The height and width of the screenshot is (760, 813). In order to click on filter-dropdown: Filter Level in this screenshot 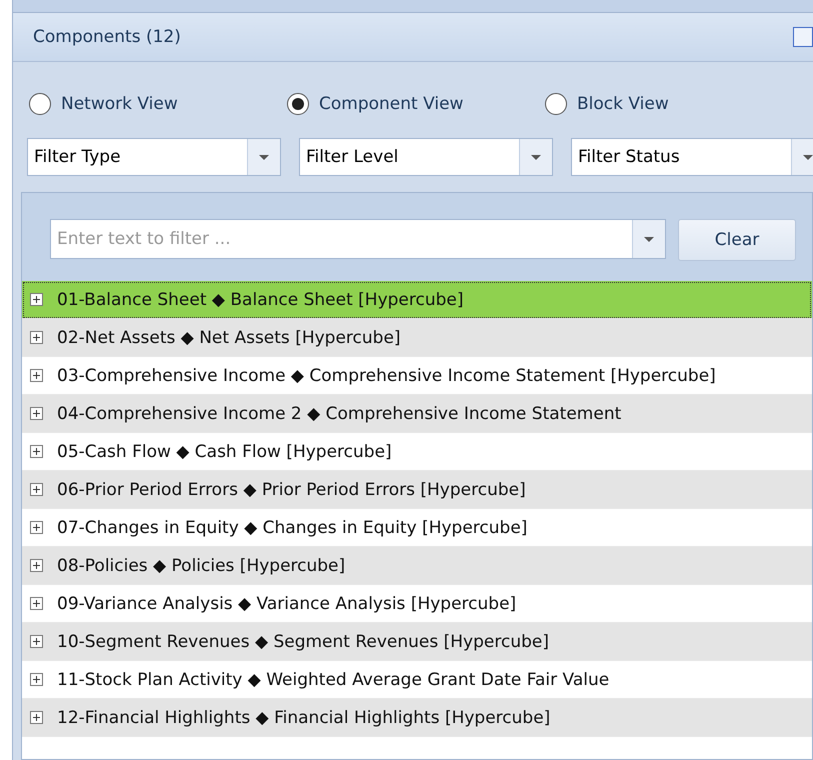, I will do `click(426, 157)`.